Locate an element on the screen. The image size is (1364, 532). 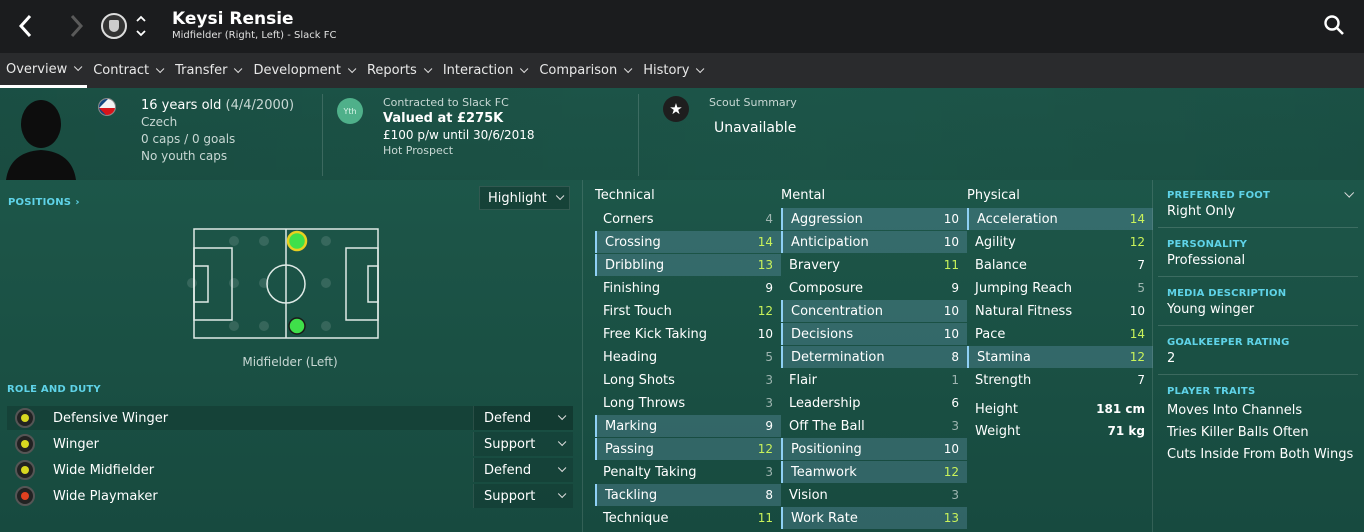
attribute-value: 5 is located at coordinates (1141, 288).